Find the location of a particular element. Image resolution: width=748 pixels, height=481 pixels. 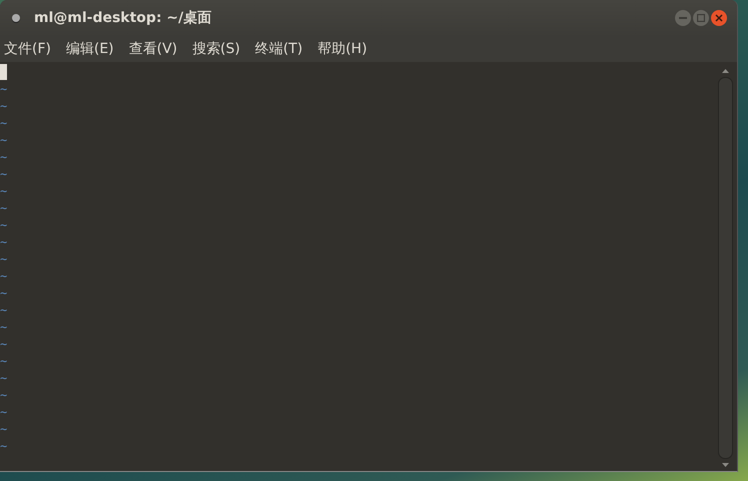

window-title: ml@ml-desktop: ~/桌面 is located at coordinates (123, 18).